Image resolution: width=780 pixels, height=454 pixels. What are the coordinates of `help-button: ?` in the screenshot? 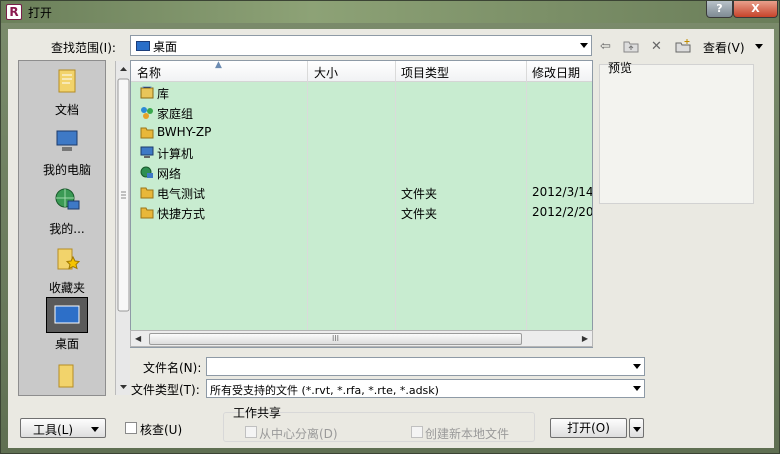 It's located at (719, 9).